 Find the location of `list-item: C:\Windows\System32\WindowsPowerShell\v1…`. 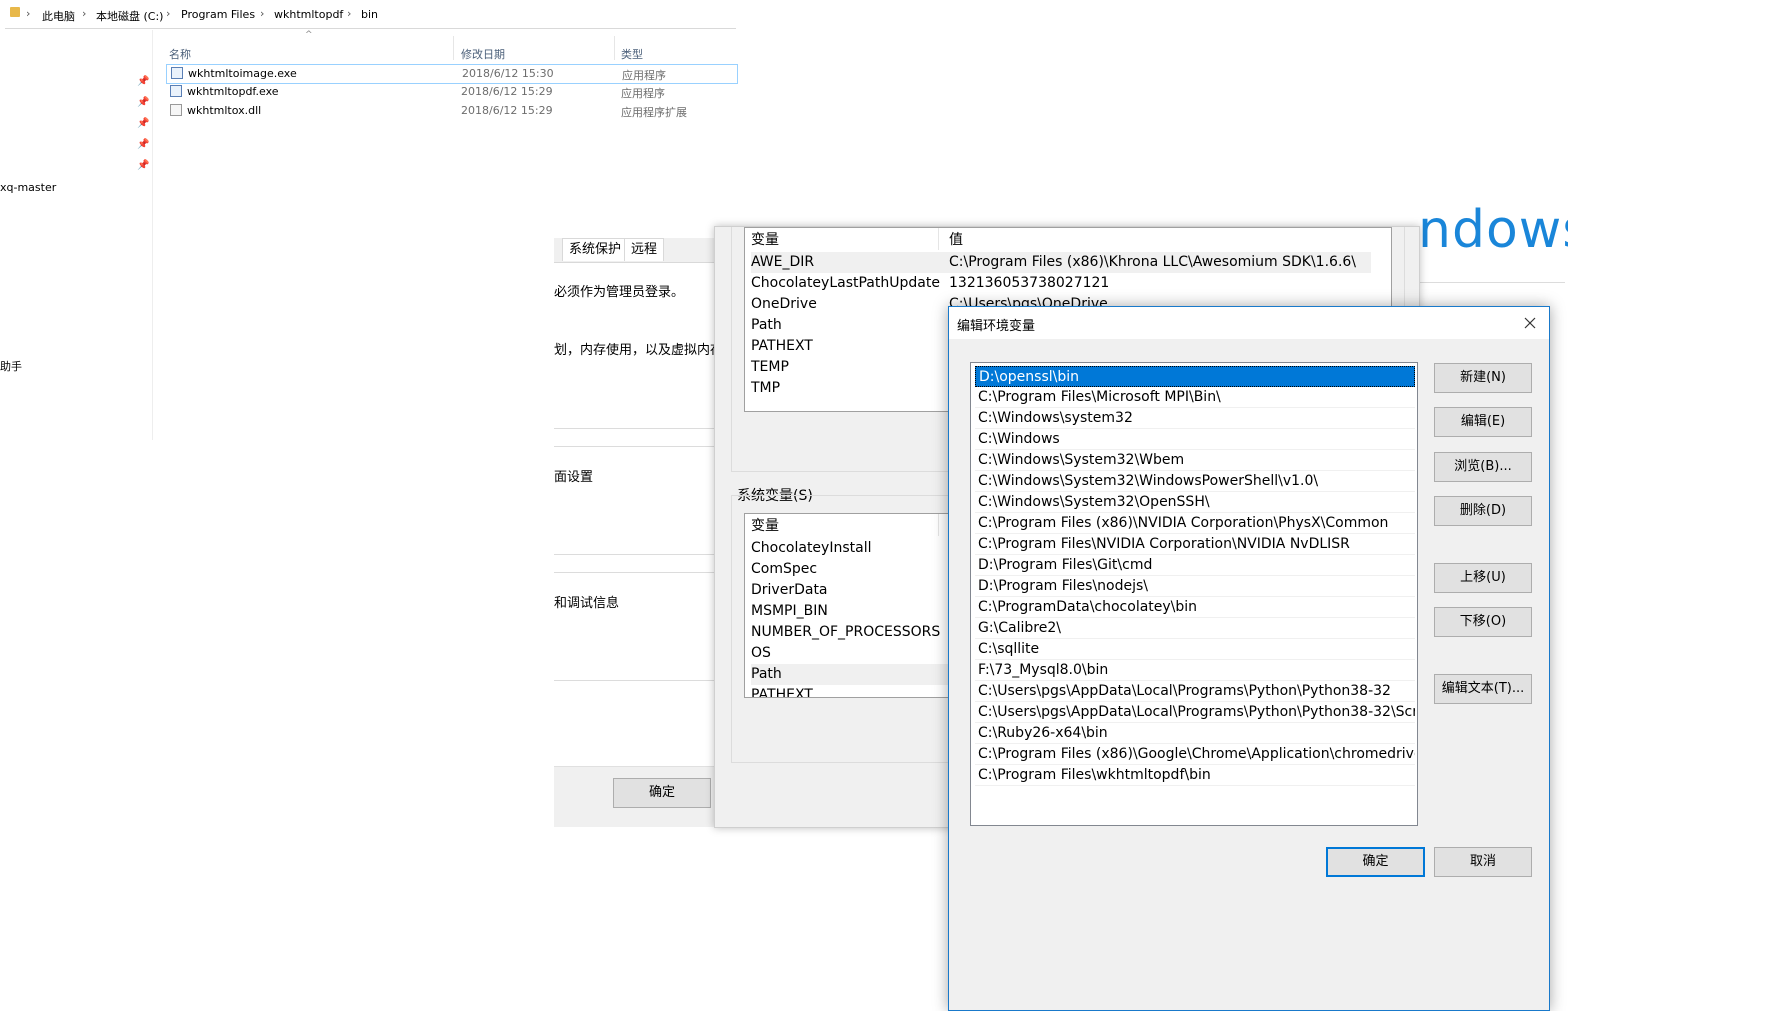

list-item: C:\Windows\System32\WindowsPowerShell\v1… is located at coordinates (1195, 481).